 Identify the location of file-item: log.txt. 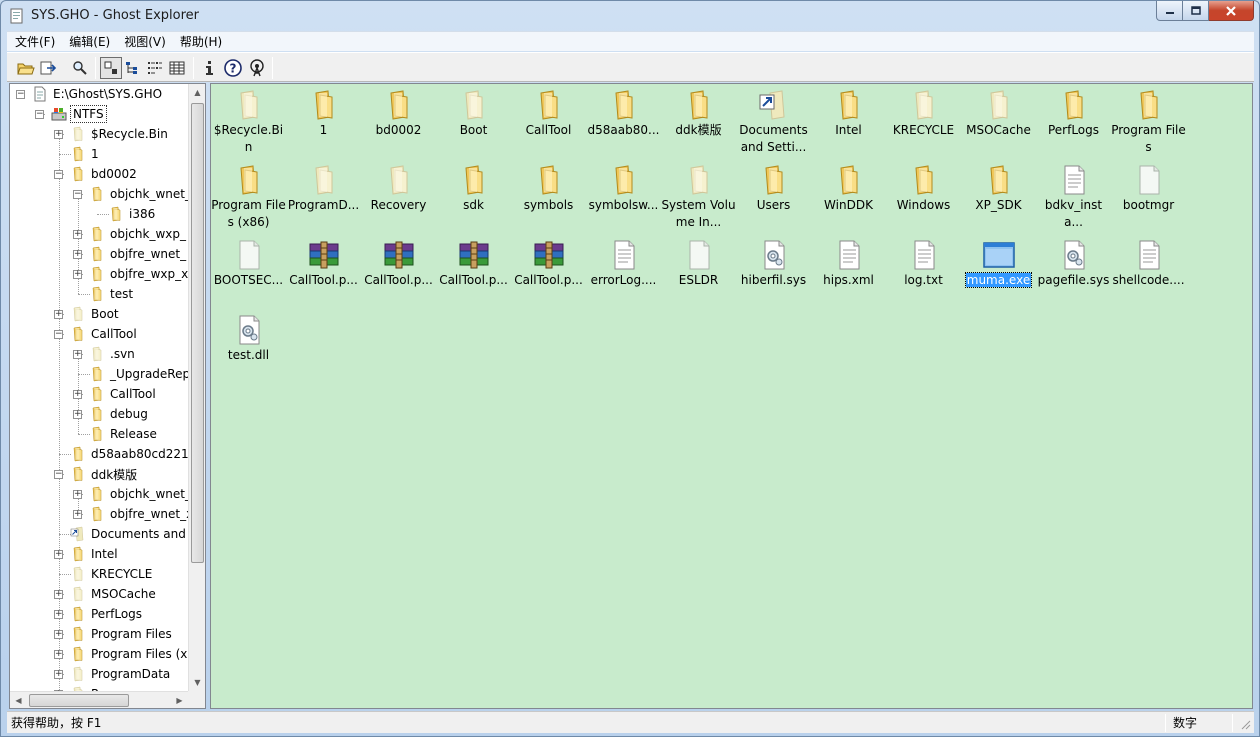
(923, 271).